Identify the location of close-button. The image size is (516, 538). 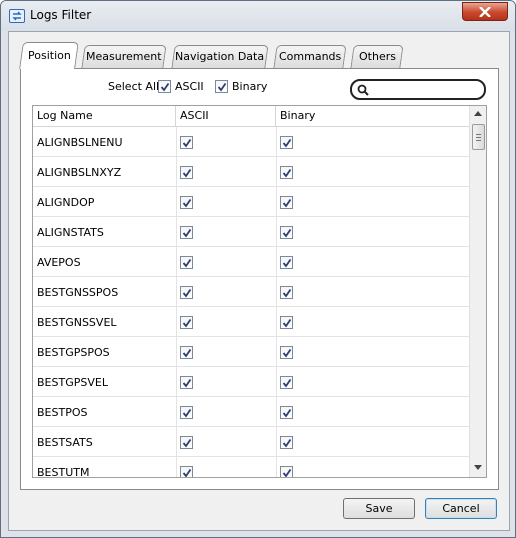
(485, 11).